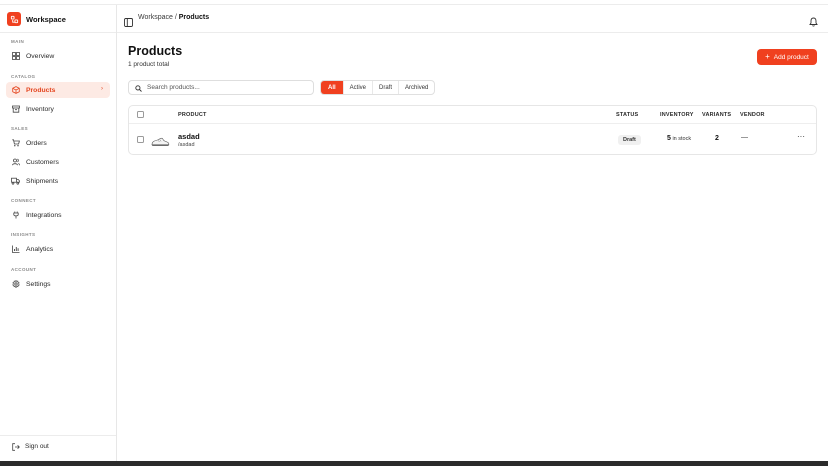 Image resolution: width=828 pixels, height=466 pixels. What do you see at coordinates (58, 249) in the screenshot?
I see `sidebar-item-analytics: Analytics` at bounding box center [58, 249].